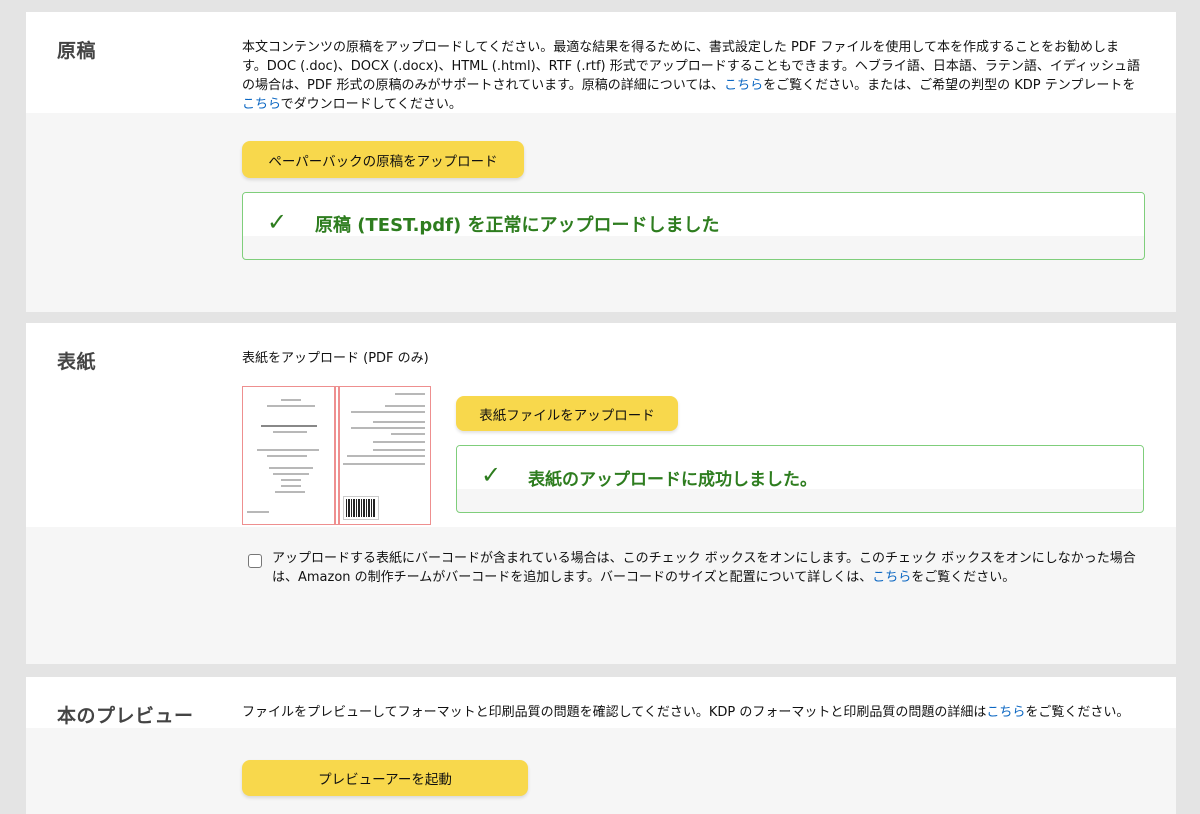  What do you see at coordinates (1005, 712) in the screenshot?
I see `preview-details-link: こちら` at bounding box center [1005, 712].